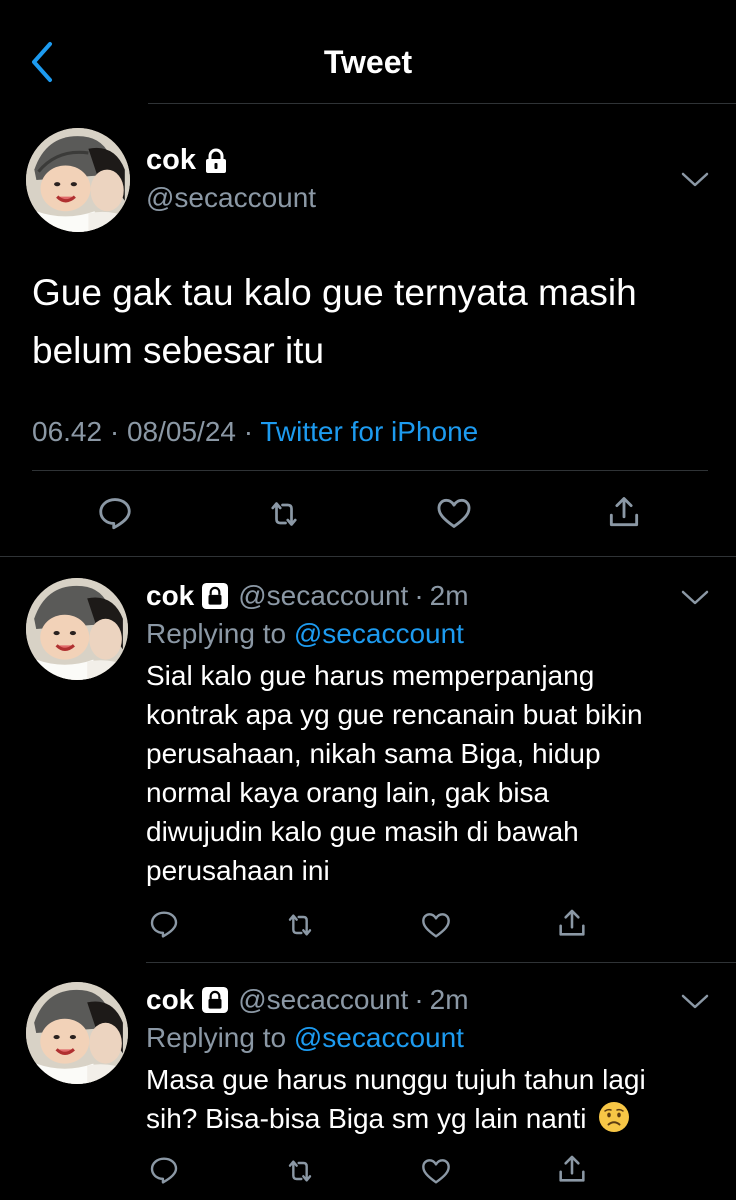 The image size is (736, 1200). Describe the element at coordinates (369, 431) in the screenshot. I see `tweet-source-link: Twitter for iPhone` at that location.